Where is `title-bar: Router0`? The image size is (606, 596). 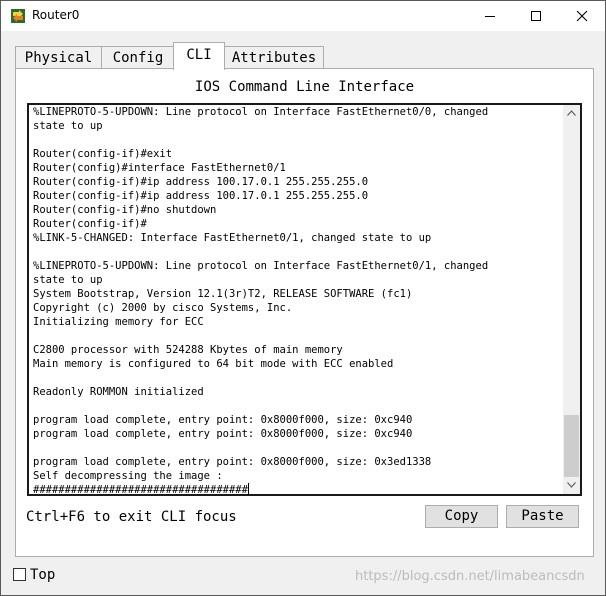
title-bar: Router0 is located at coordinates (303, 16).